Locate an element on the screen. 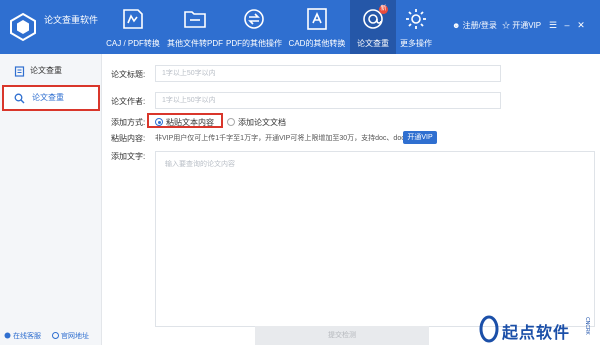  new-badge: 新 is located at coordinates (383, 9).